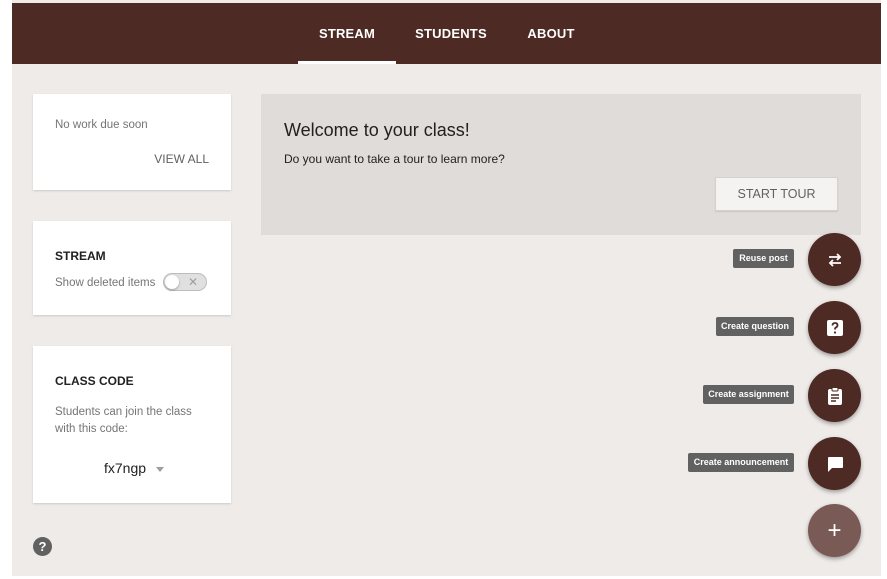  I want to click on stream-settings-card: STREAM Show deleted items ✕, so click(132, 268).